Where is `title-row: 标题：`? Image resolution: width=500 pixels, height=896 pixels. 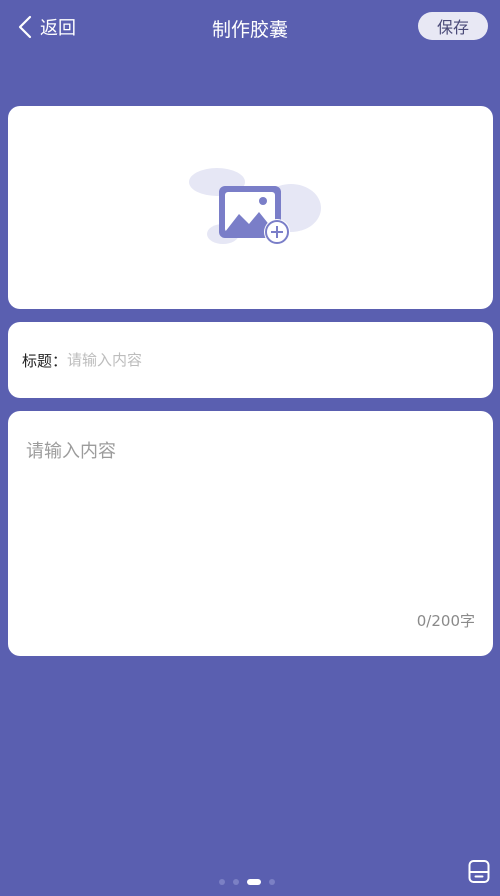
title-row: 标题： is located at coordinates (250, 360).